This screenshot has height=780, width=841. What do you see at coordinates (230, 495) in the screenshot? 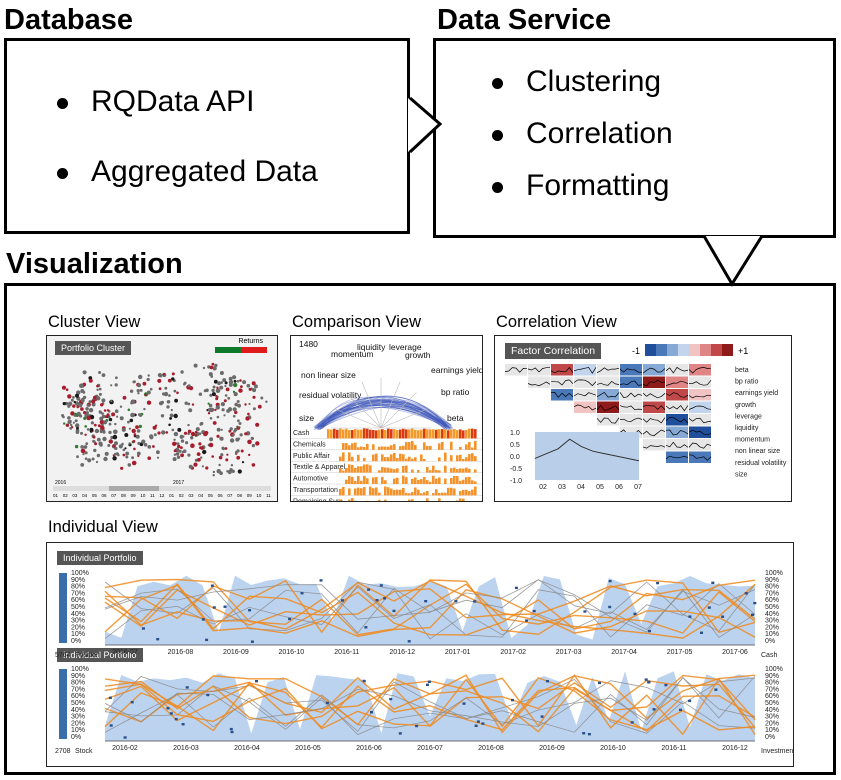
I see `cluster-month-tick: 07` at bounding box center [230, 495].